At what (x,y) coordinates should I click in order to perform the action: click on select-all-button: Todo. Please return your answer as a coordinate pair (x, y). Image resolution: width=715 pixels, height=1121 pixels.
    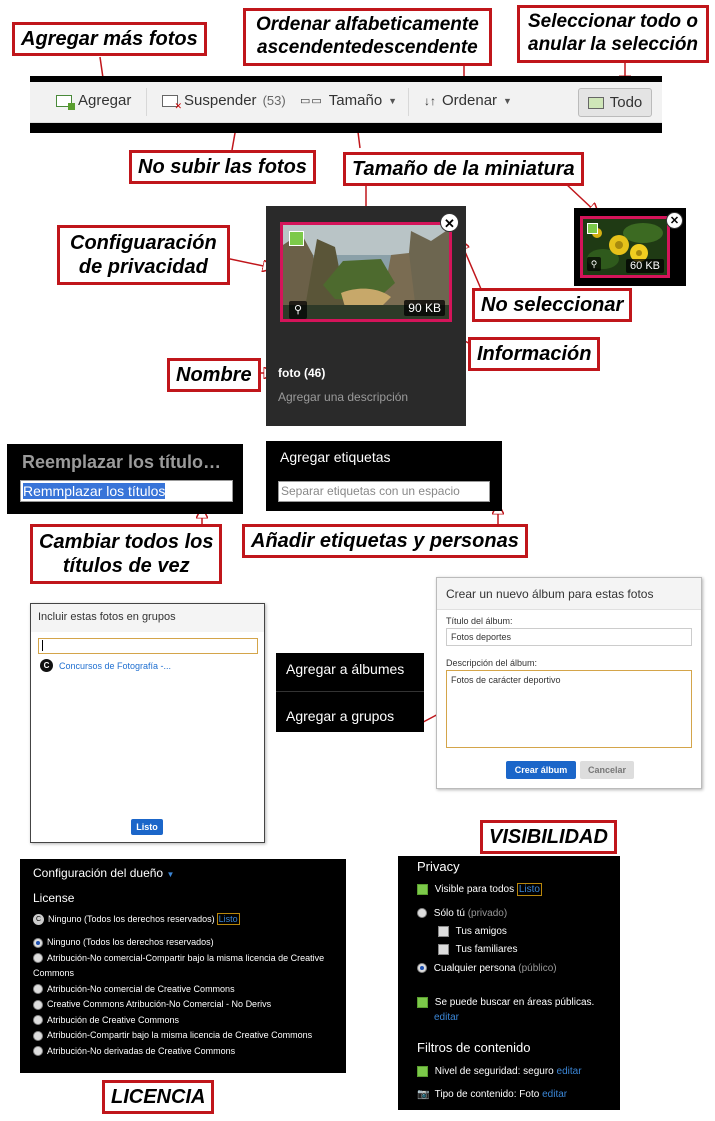
    Looking at the image, I should click on (615, 102).